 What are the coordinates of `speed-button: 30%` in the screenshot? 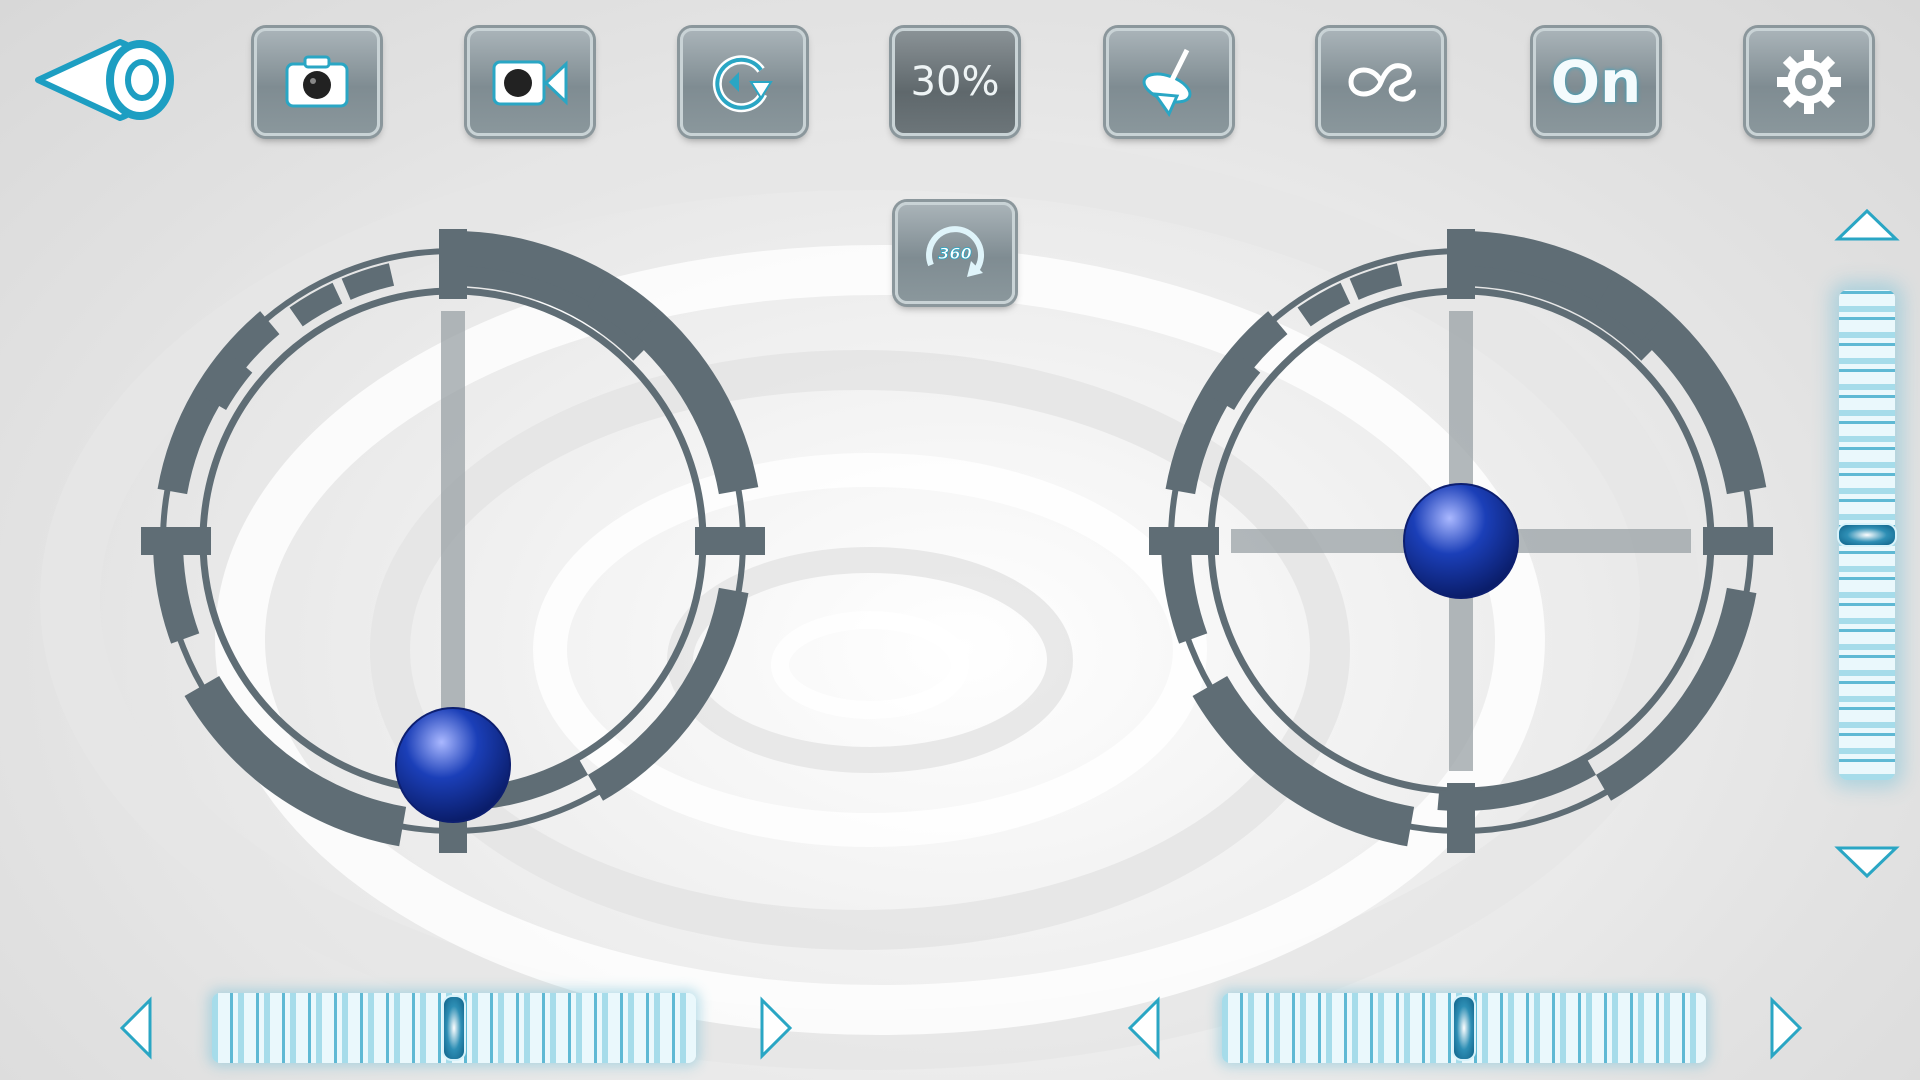 It's located at (955, 82).